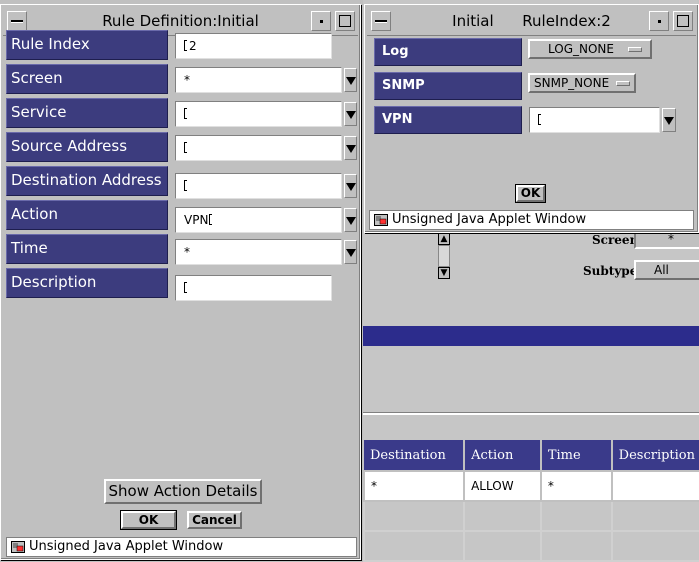 The width and height of the screenshot is (699, 562). I want to click on rule-window-status-text: Unsigned Java Applet Window, so click(126, 546).